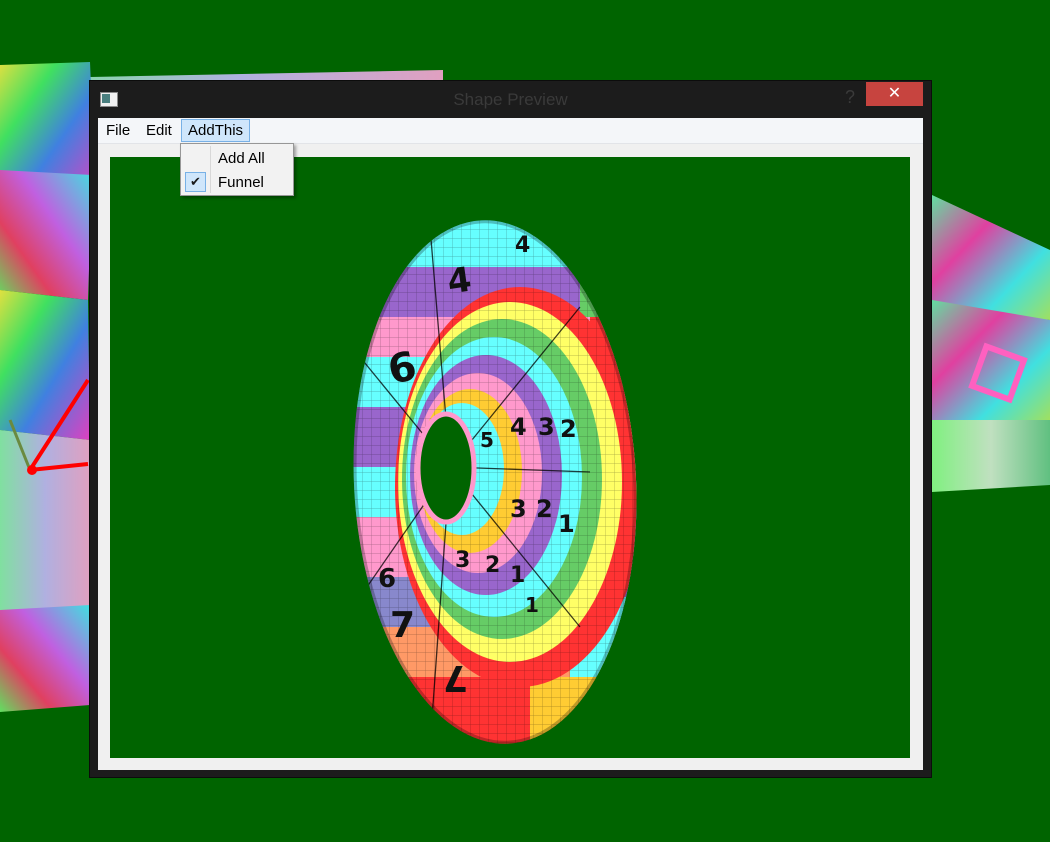  Describe the element at coordinates (241, 182) in the screenshot. I see `menu-item-label: Funnel` at that location.